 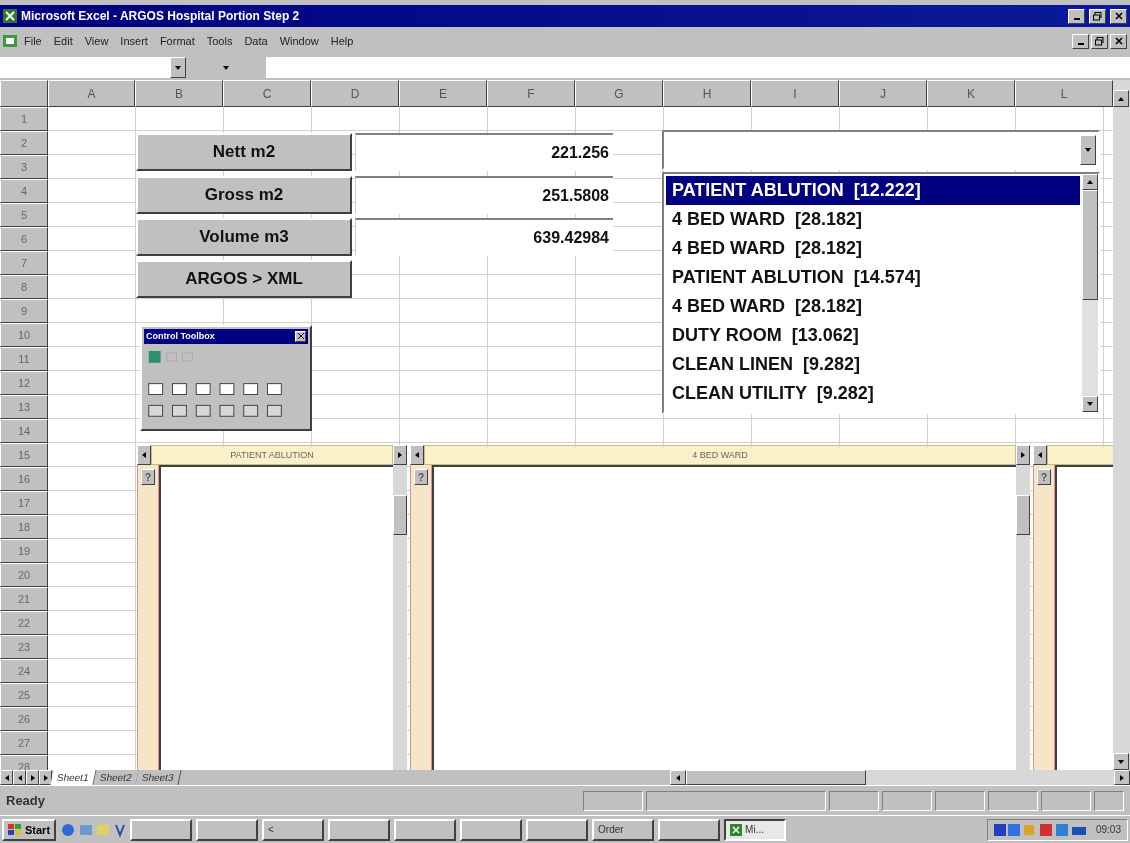 I want to click on text-area, so click(x=1084, y=617).